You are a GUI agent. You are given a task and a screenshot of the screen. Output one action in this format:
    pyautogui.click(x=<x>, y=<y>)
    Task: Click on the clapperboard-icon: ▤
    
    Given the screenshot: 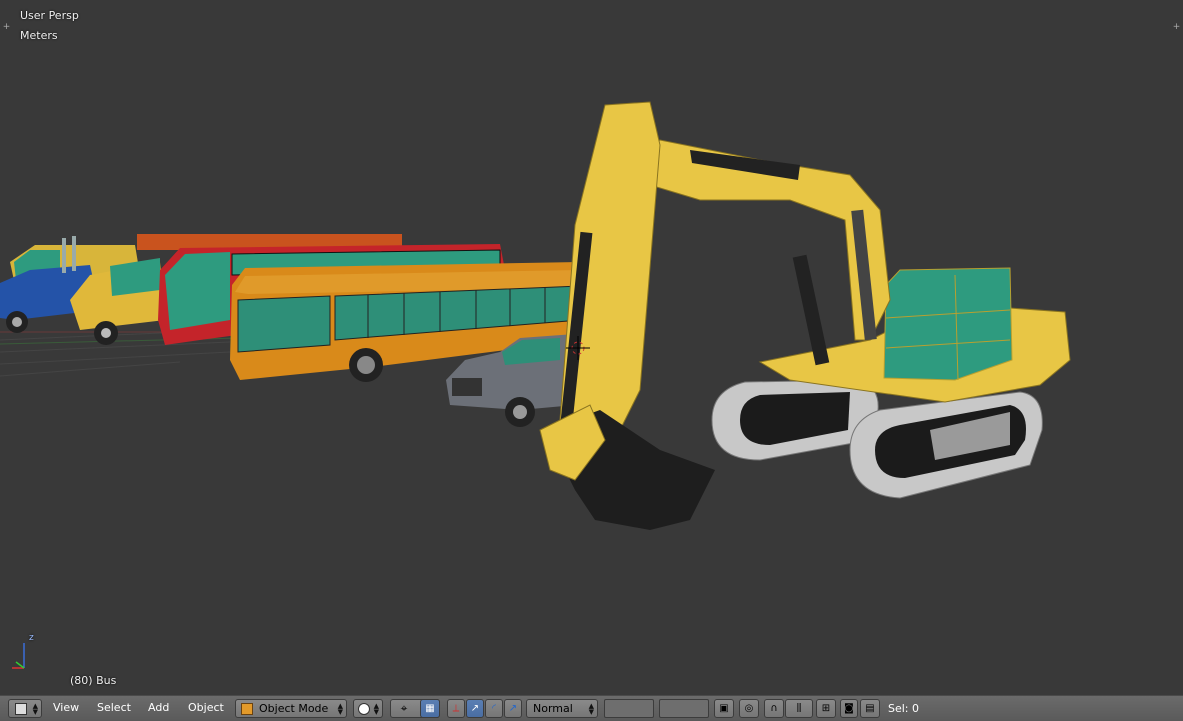 What is the action you would take?
    pyautogui.click(x=870, y=708)
    